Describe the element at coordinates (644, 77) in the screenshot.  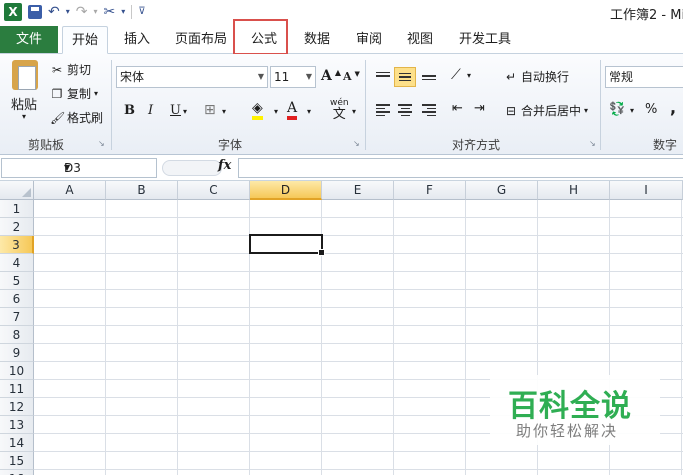
I see `number-format-select: 常规` at that location.